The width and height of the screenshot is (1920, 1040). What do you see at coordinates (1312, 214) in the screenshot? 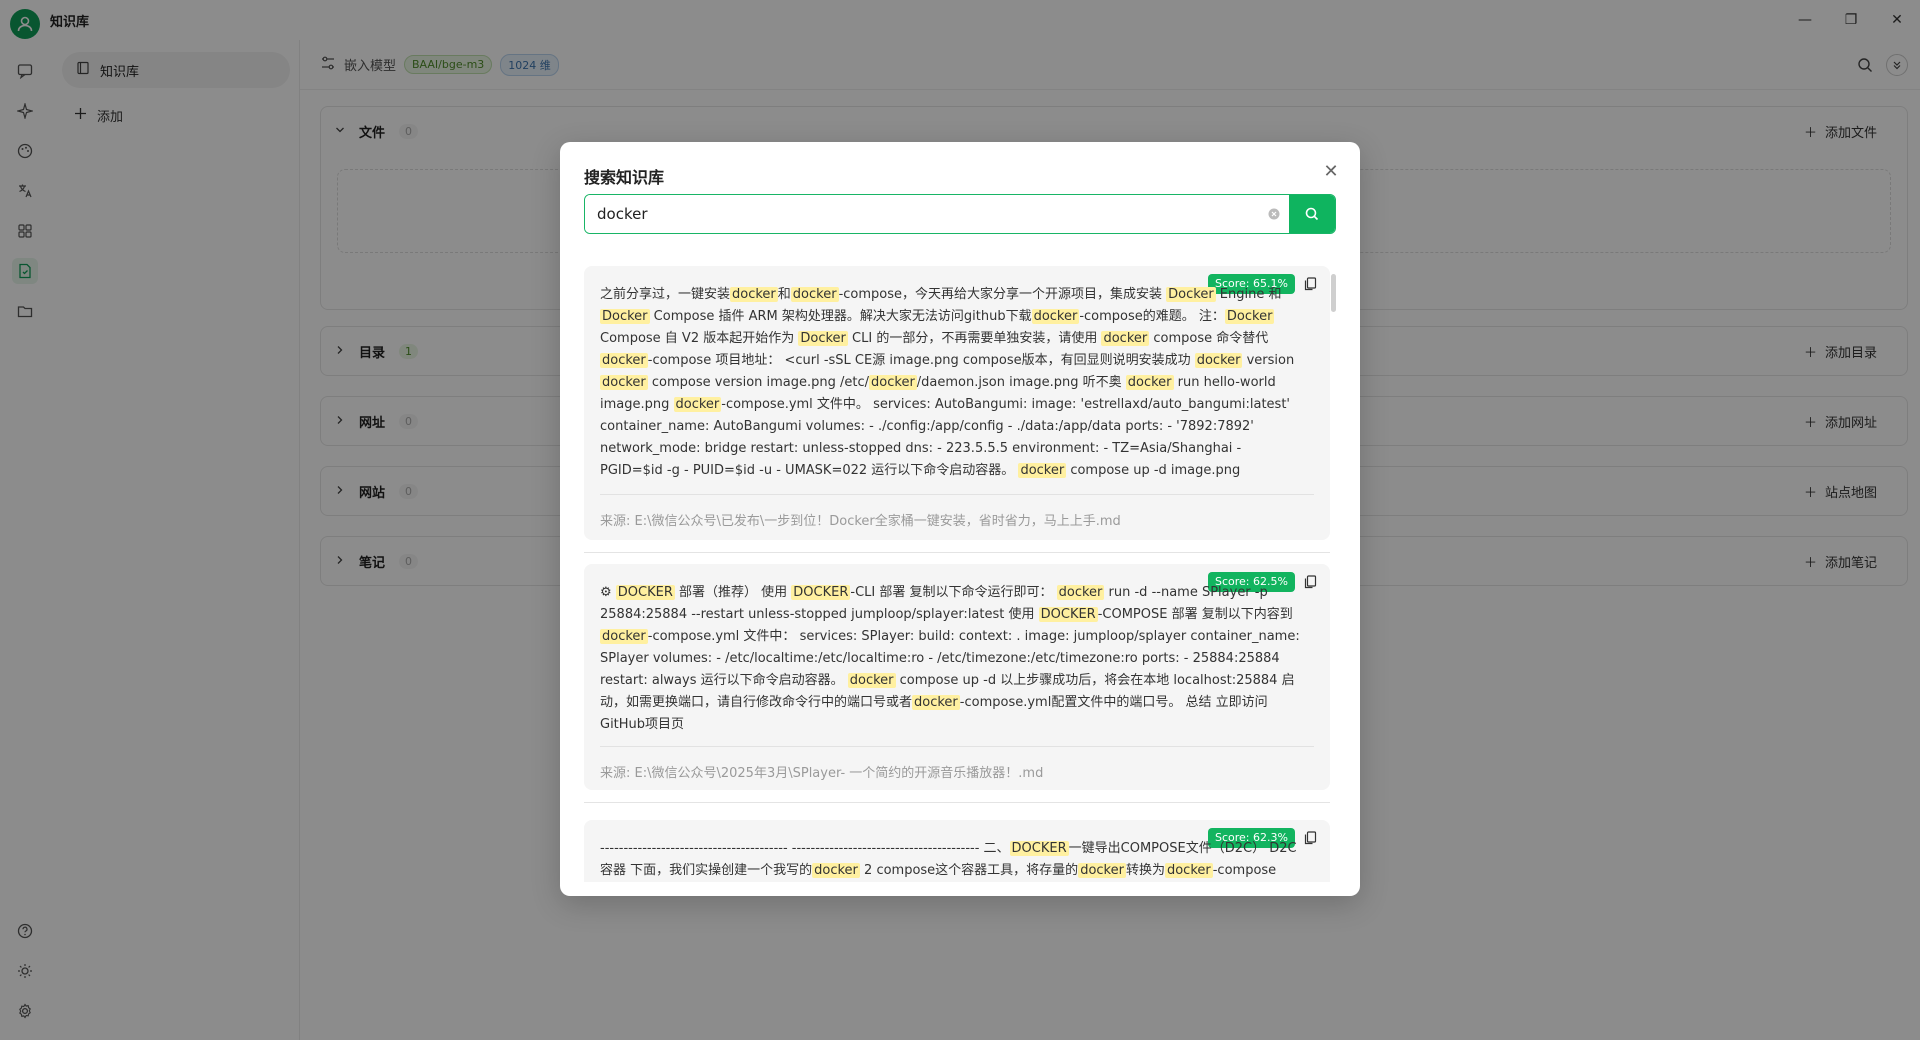
I see `search-button` at bounding box center [1312, 214].